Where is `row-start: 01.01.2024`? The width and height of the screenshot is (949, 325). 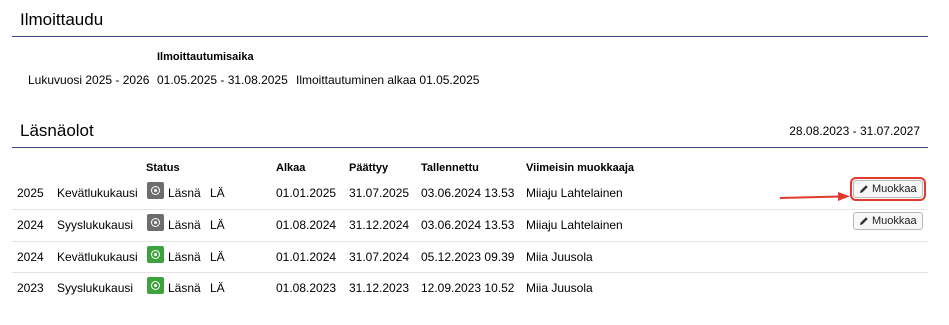 row-start: 01.01.2024 is located at coordinates (306, 257).